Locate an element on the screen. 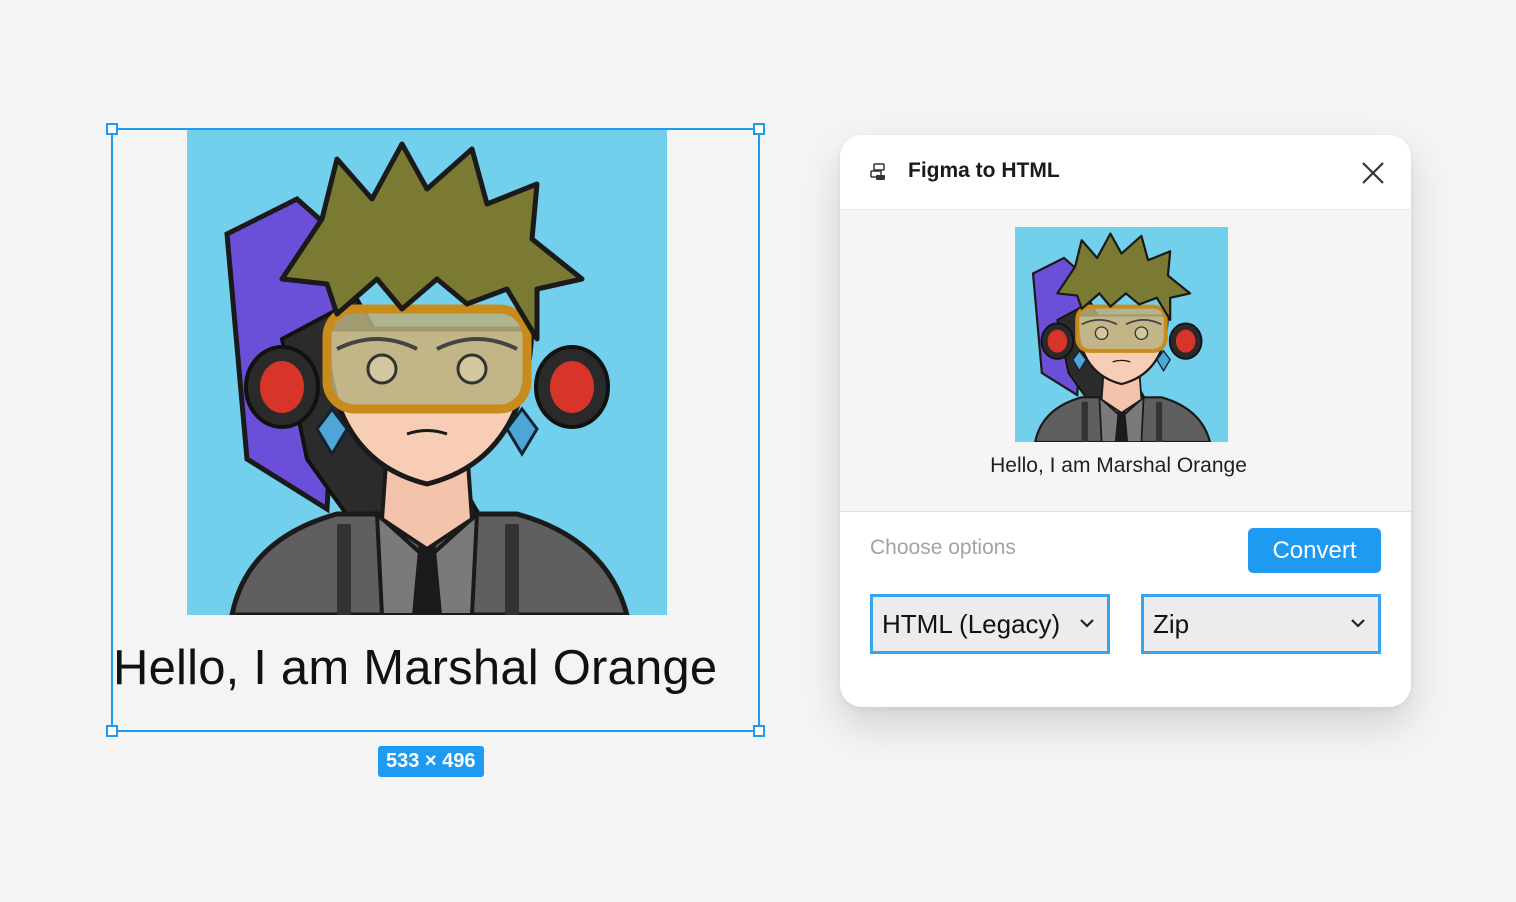  avatar-preview-image is located at coordinates (1121, 334).